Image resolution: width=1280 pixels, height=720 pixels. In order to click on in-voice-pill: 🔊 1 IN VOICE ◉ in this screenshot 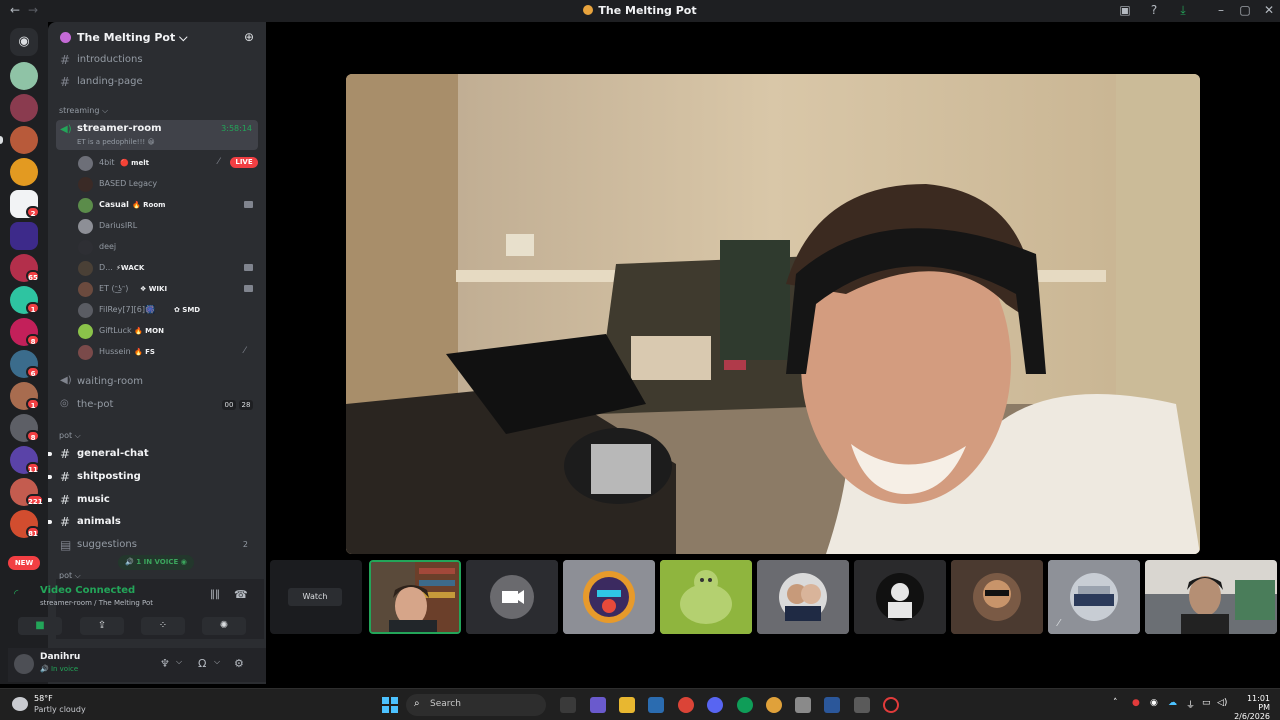, I will do `click(156, 562)`.